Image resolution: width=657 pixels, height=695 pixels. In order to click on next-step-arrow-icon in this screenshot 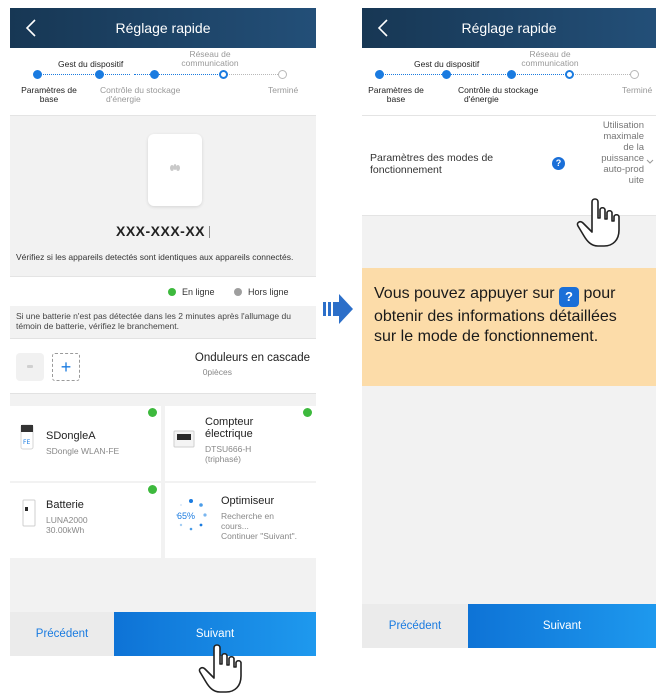, I will do `click(338, 309)`.